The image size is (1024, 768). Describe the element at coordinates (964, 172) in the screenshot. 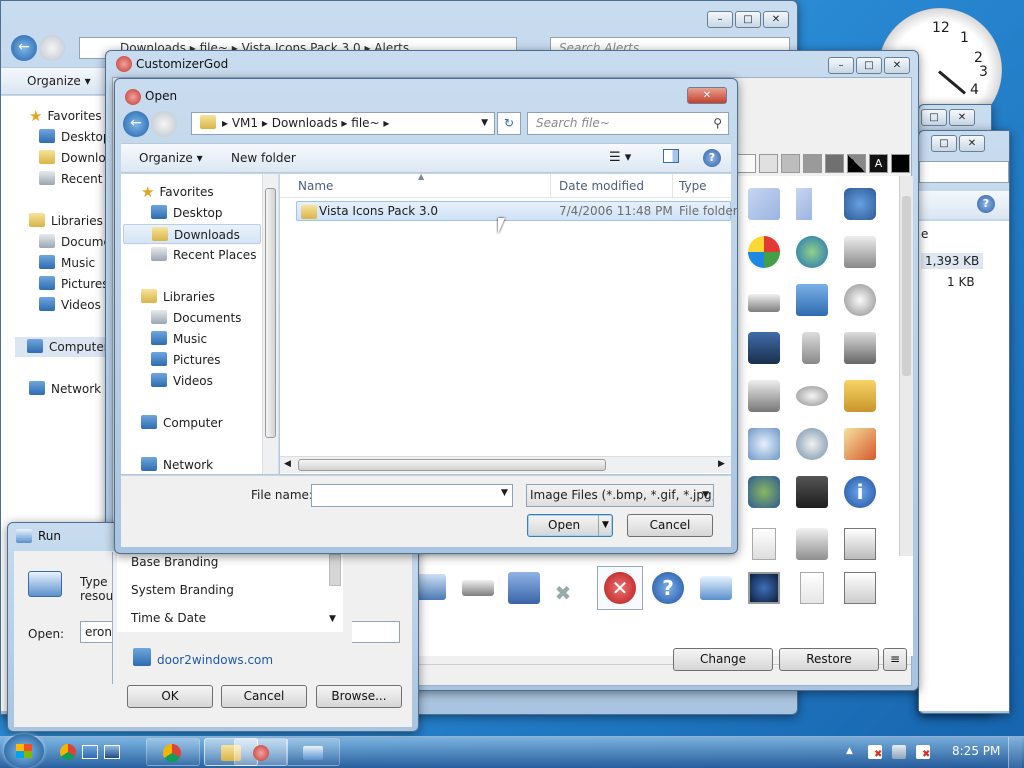

I see `search-input` at that location.